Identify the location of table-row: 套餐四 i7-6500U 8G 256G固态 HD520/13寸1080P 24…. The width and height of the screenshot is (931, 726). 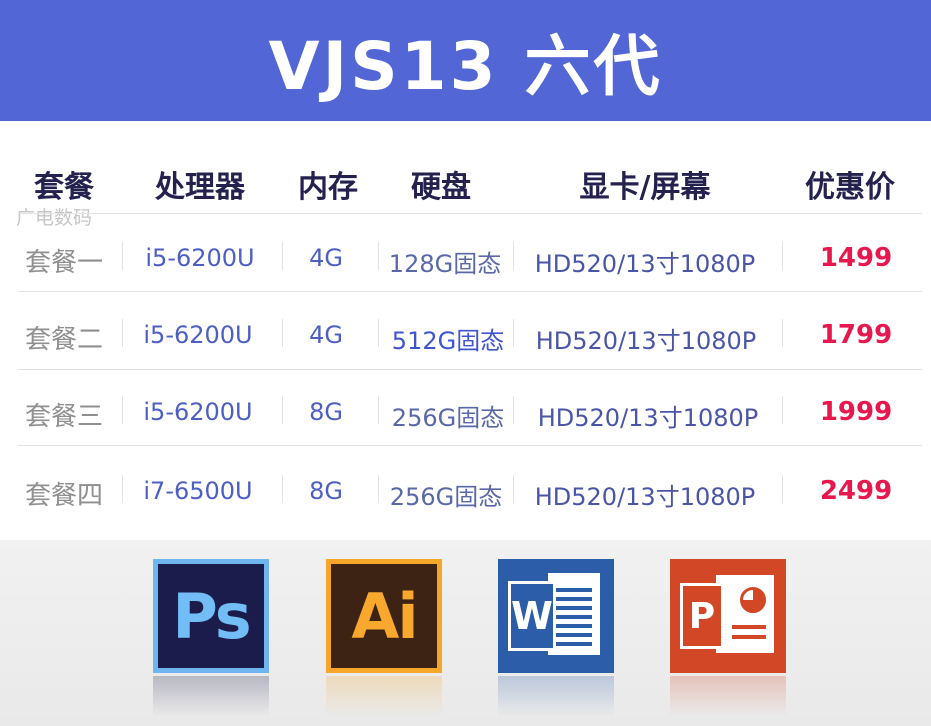
(465, 491).